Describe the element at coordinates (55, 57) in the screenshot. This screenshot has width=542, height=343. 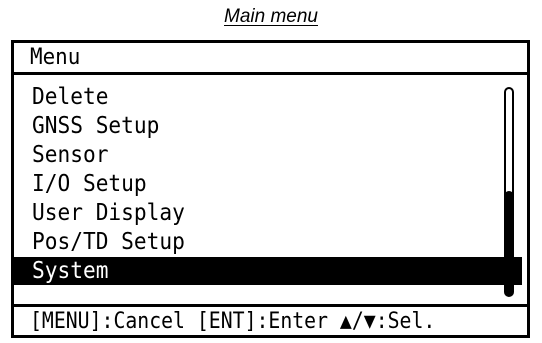
I see `menu-title: Menu` at that location.